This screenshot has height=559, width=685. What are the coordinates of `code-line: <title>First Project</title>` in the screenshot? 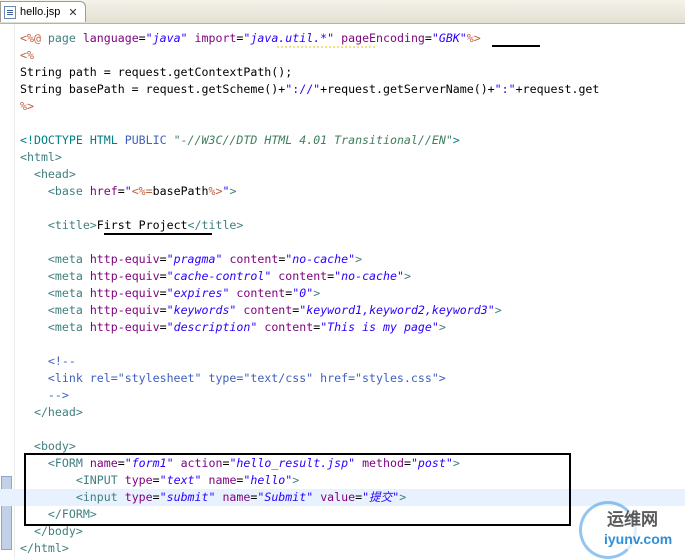 It's located at (352, 225).